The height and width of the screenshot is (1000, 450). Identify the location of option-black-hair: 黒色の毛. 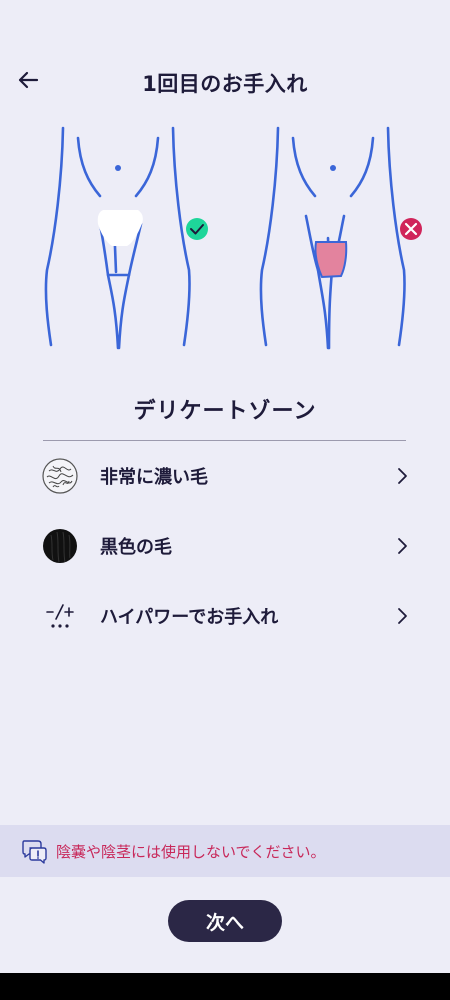
(226, 546).